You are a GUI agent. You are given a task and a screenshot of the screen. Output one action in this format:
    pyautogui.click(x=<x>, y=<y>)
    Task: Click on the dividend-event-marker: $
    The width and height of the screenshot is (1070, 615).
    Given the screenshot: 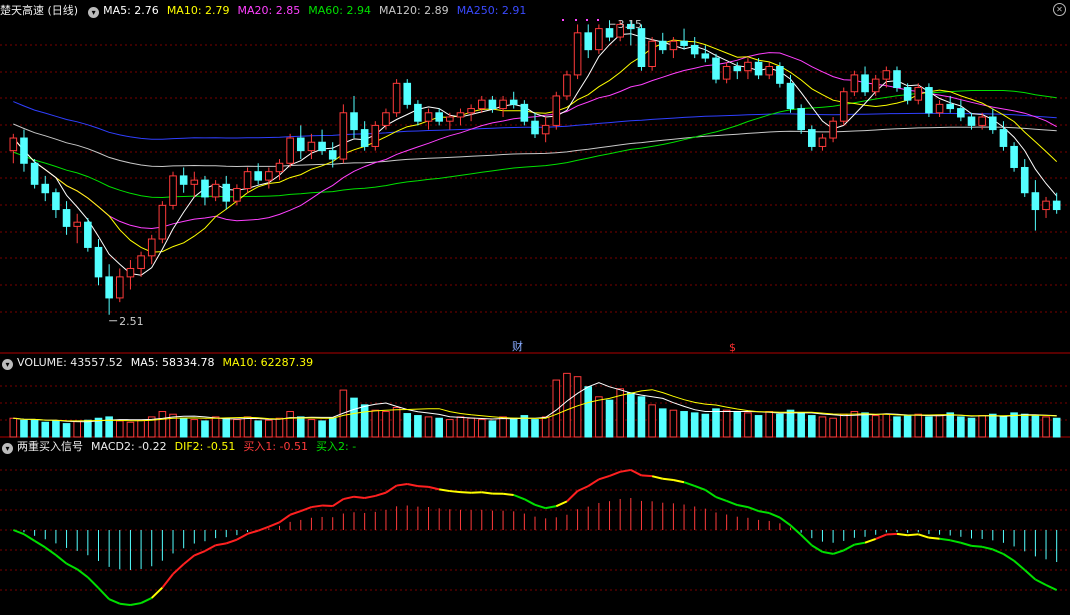 What is the action you would take?
    pyautogui.click(x=732, y=347)
    